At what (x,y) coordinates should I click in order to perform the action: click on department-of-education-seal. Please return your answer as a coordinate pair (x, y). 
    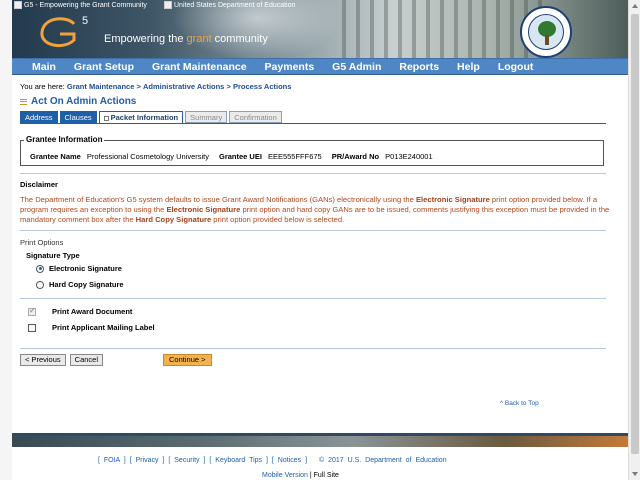
    Looking at the image, I should click on (546, 32).